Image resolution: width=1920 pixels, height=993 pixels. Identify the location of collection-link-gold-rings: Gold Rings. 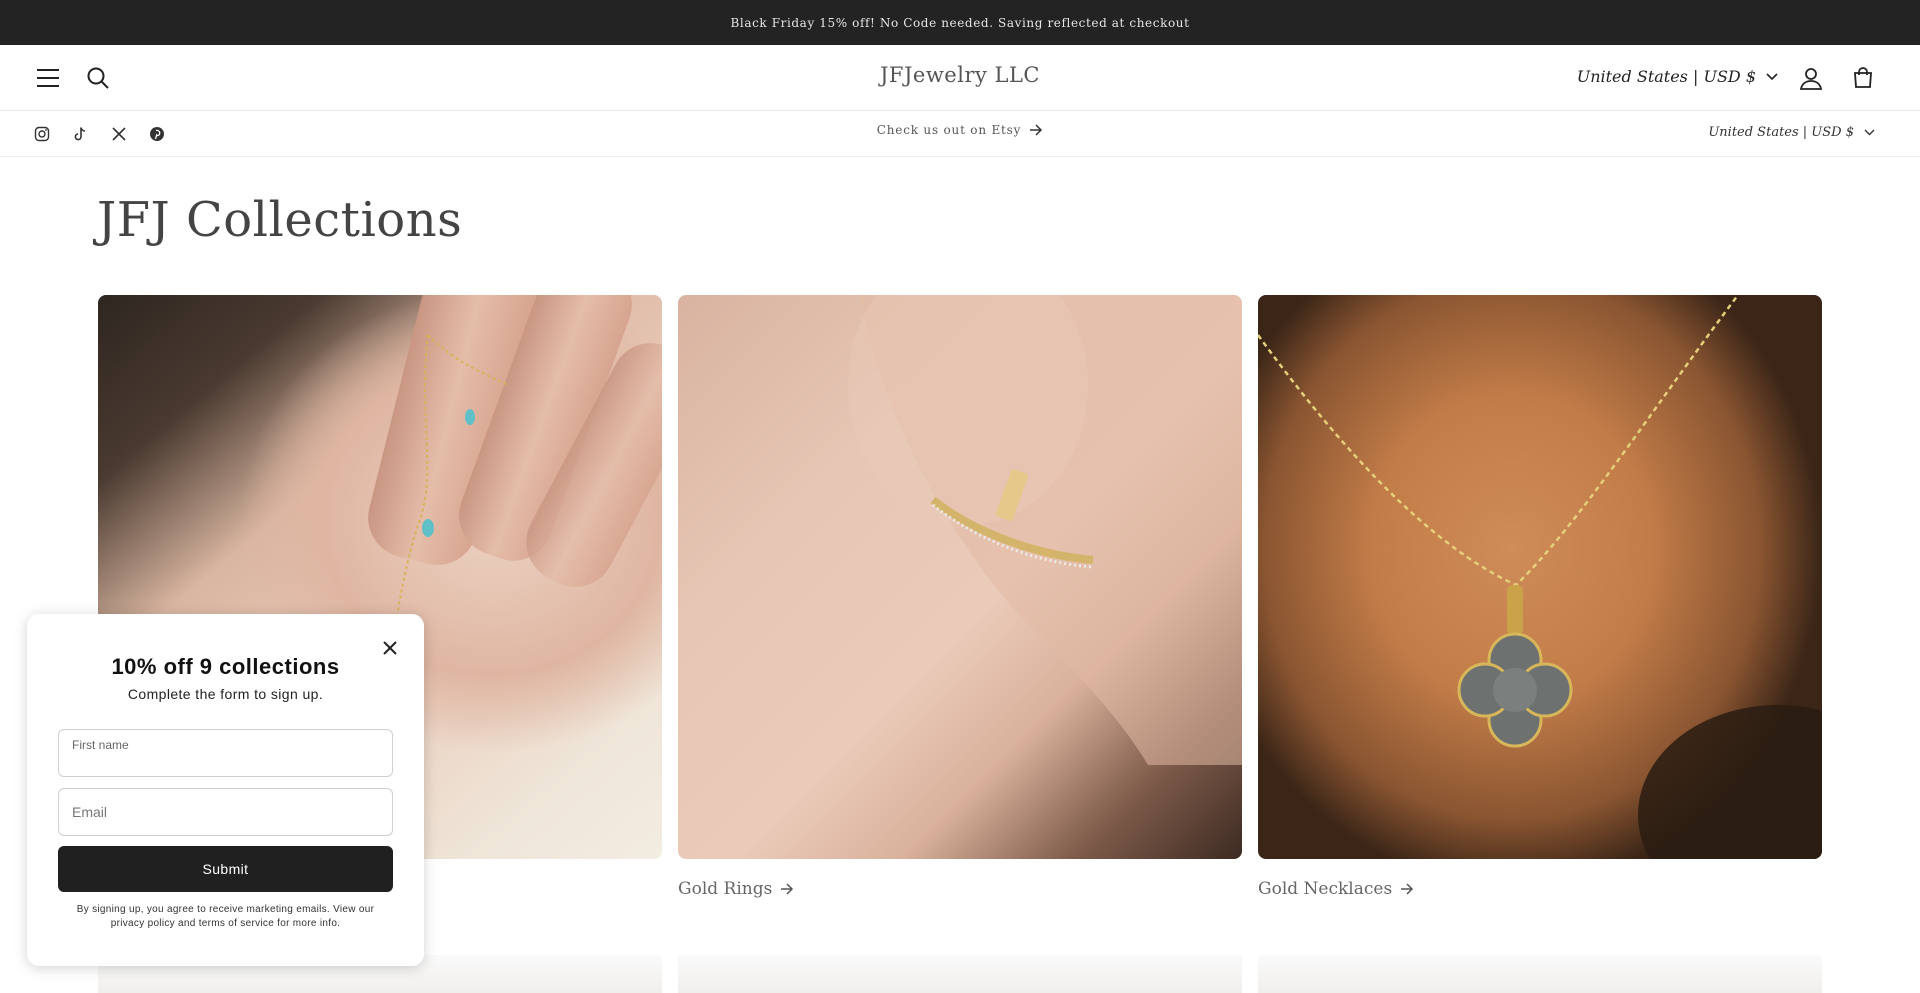
(736, 889).